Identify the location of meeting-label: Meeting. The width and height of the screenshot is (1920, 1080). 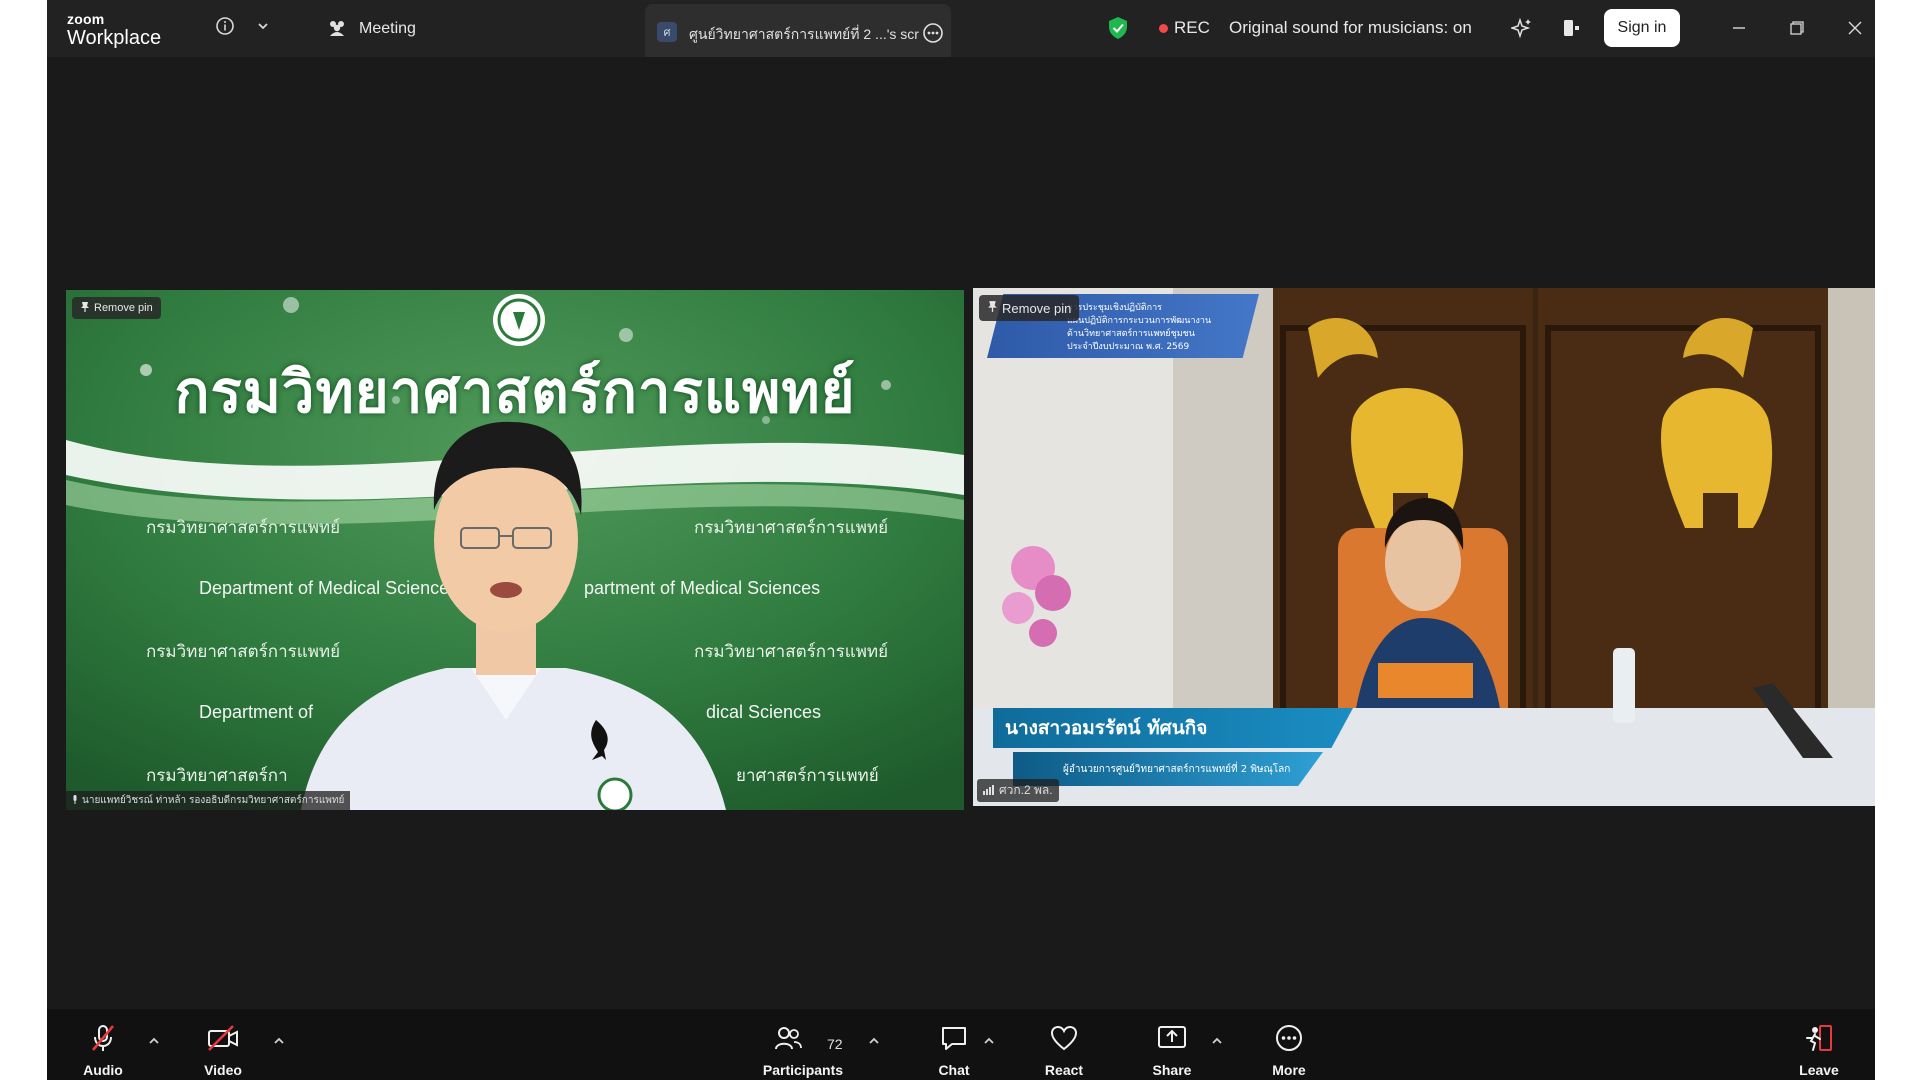
(387, 29).